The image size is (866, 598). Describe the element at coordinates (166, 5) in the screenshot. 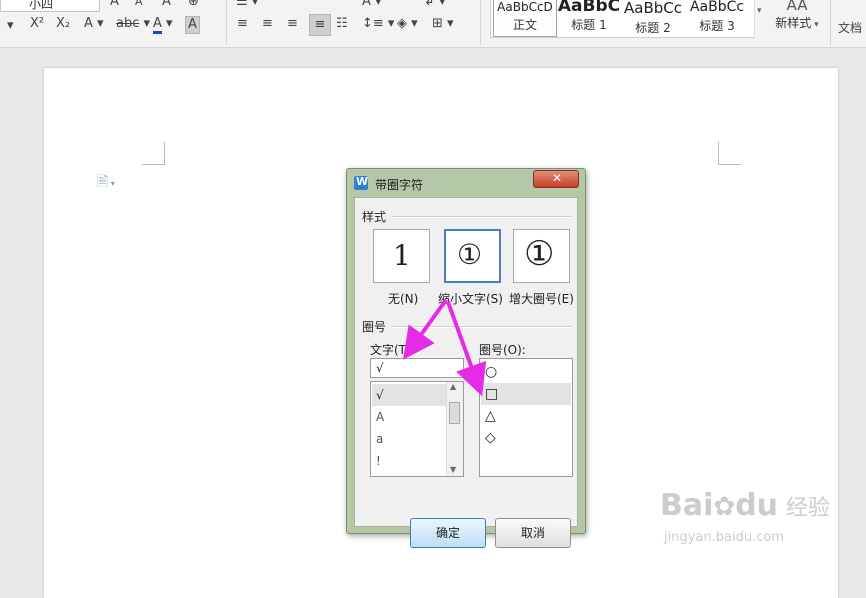

I see `clear-format-icon: A` at that location.